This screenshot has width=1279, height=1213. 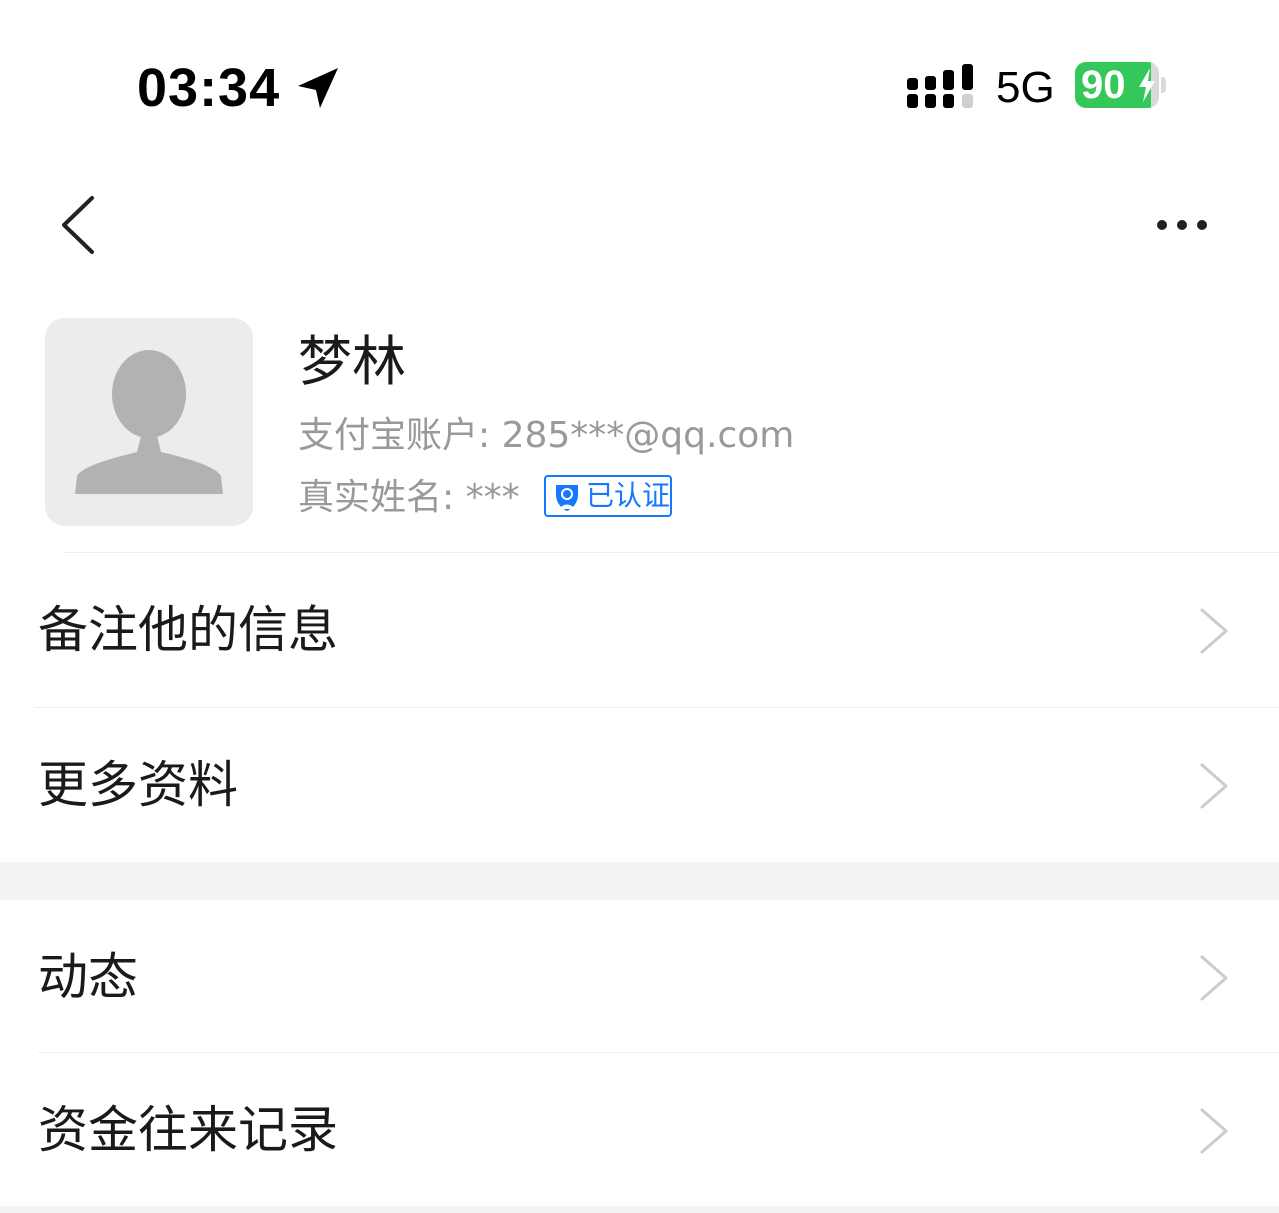 I want to click on verified-badge: 已认证, so click(x=608, y=496).